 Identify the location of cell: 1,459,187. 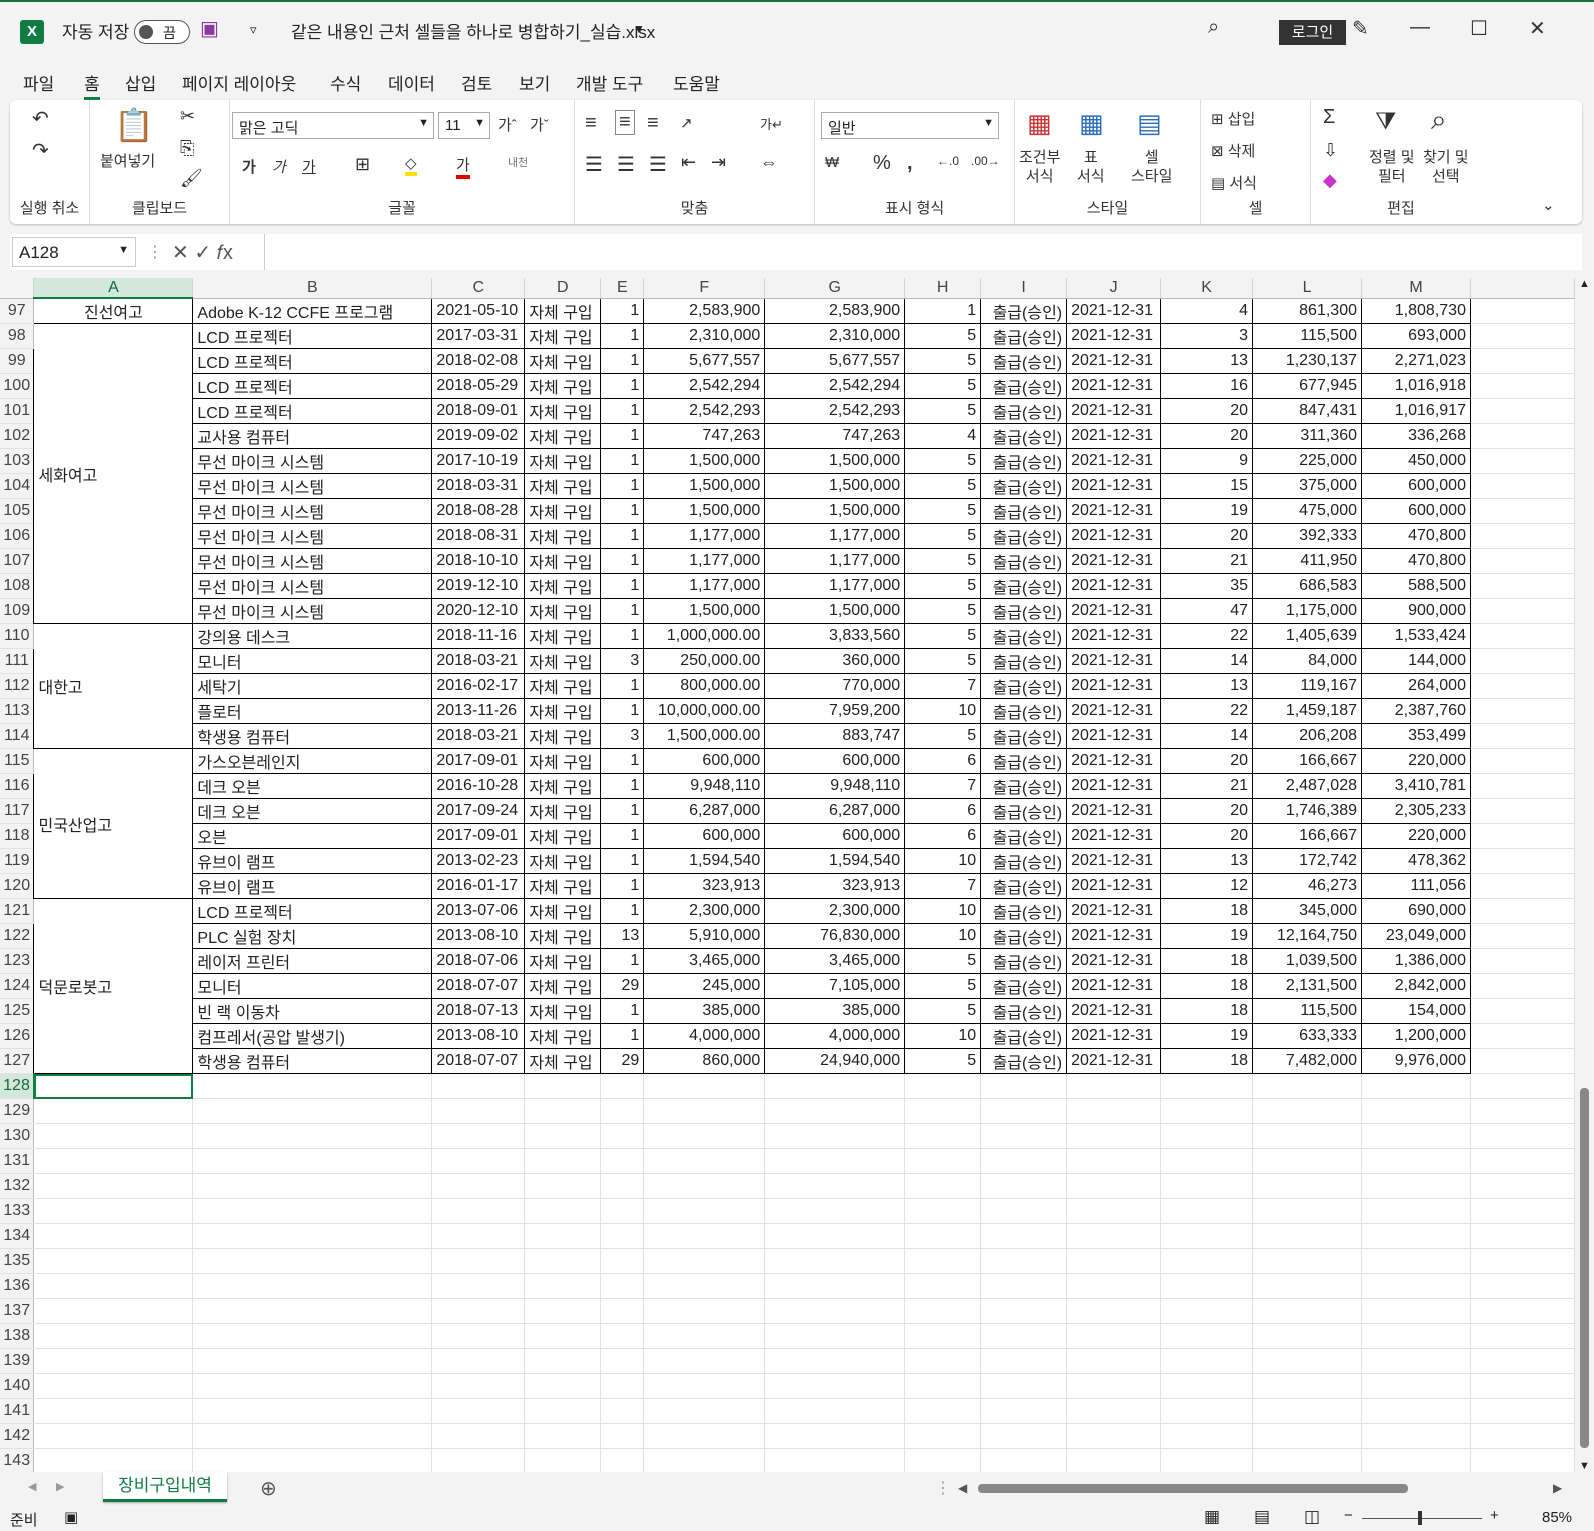
(1307, 711).